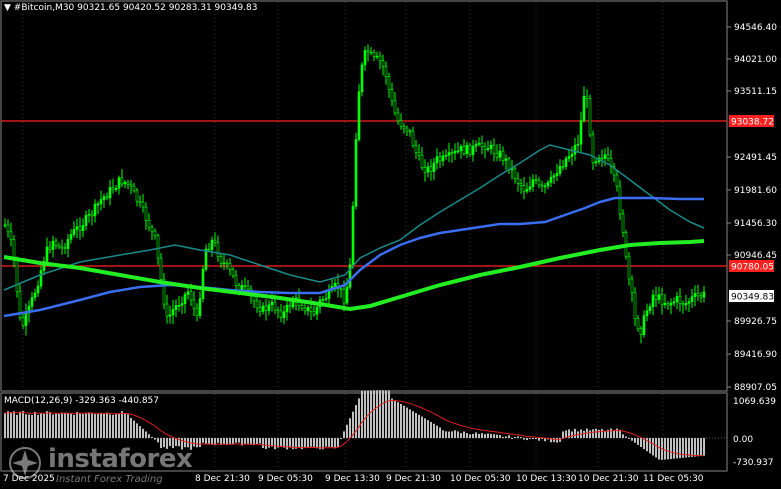 The height and width of the screenshot is (489, 781). Describe the element at coordinates (99, 464) in the screenshot. I see `watermark: instaforex Instant Forex Trading` at that location.